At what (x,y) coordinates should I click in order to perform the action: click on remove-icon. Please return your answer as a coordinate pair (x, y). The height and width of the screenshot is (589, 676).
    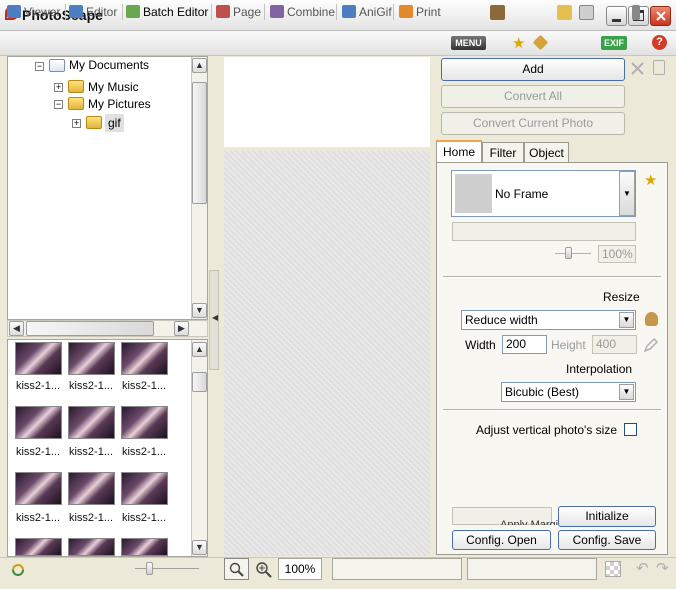
    Looking at the image, I should click on (637, 68).